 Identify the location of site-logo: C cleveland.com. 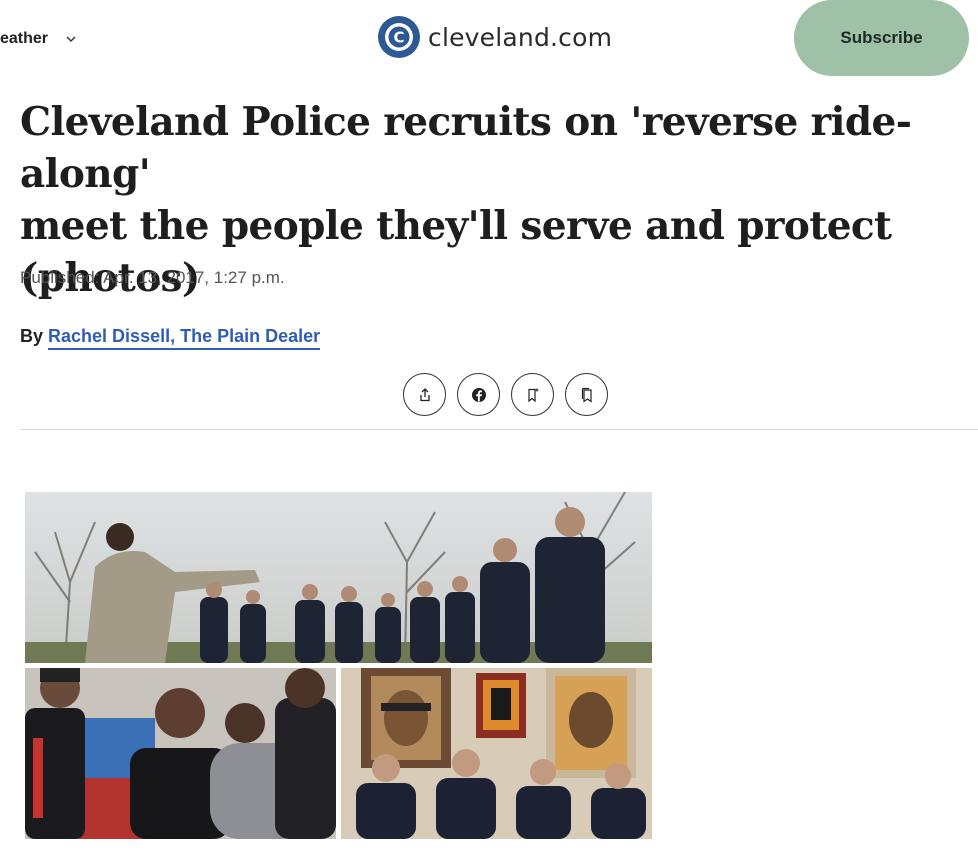
(495, 37).